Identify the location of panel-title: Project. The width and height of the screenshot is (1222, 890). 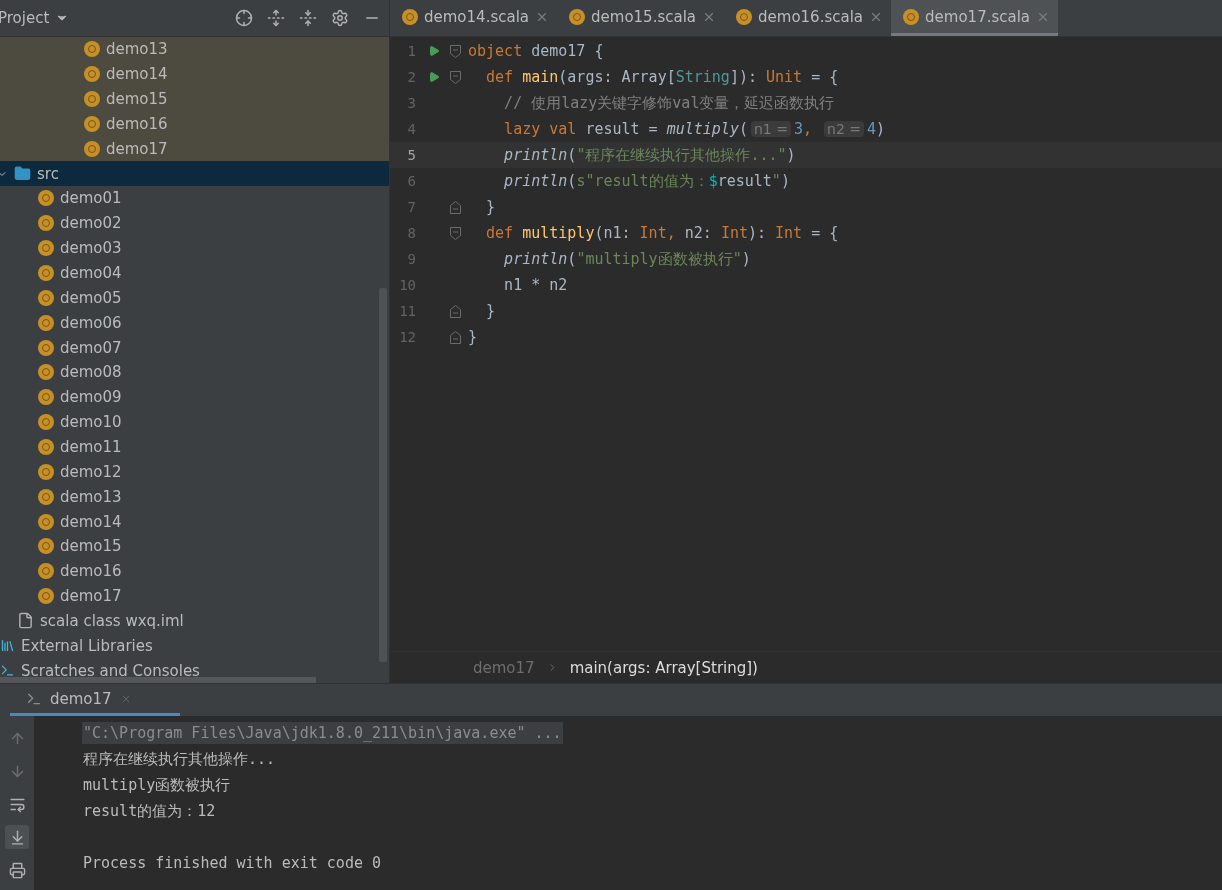
(35, 17).